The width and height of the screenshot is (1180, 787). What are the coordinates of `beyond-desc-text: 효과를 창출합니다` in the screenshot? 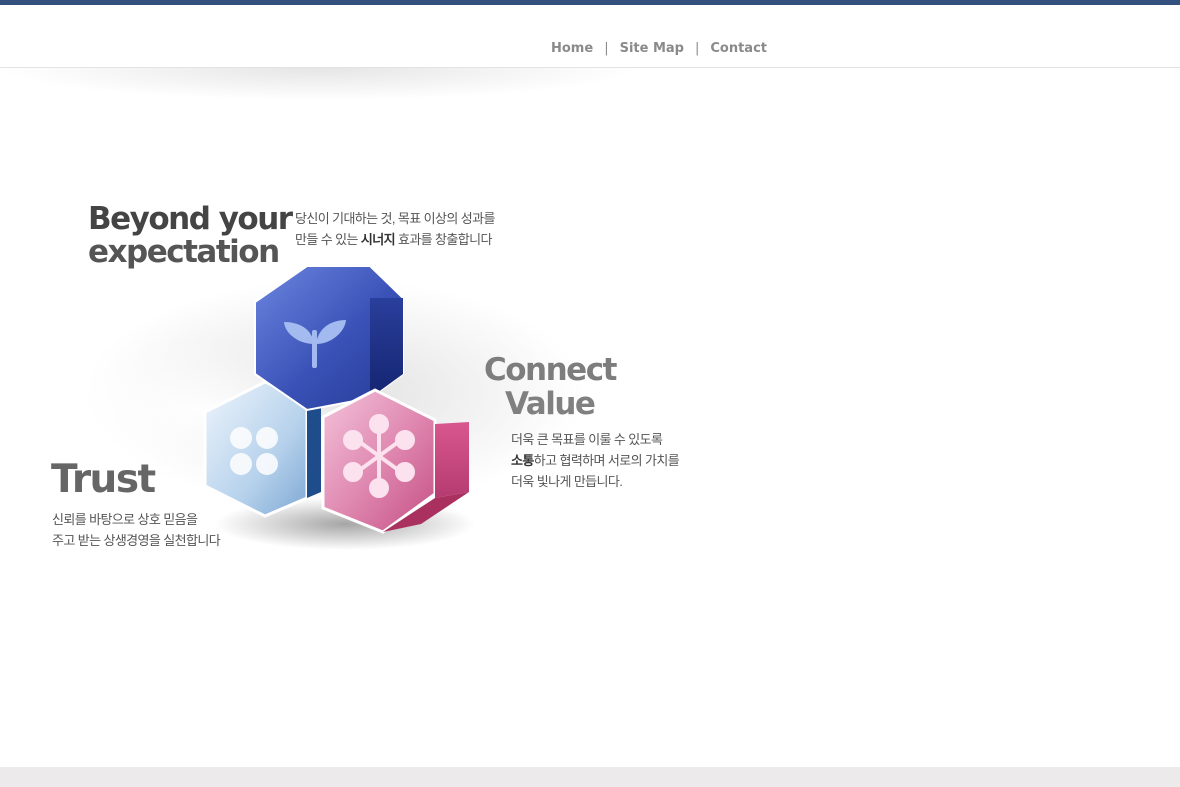 It's located at (445, 239).